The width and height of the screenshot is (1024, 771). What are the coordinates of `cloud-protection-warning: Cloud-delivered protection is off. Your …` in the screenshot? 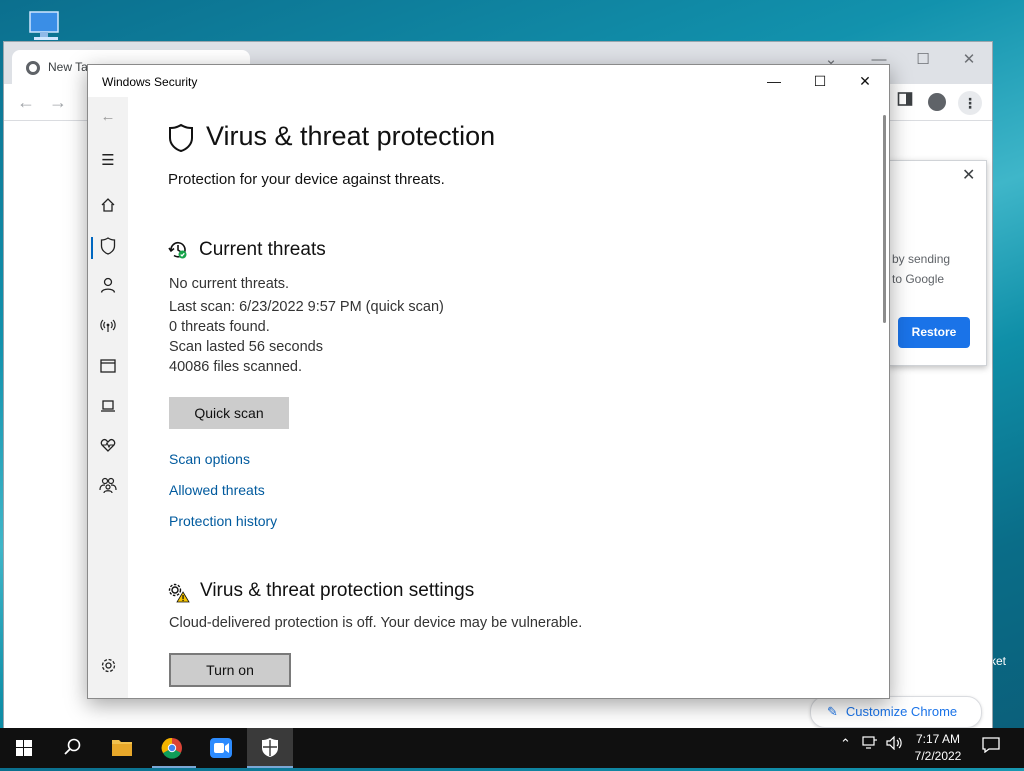 It's located at (376, 623).